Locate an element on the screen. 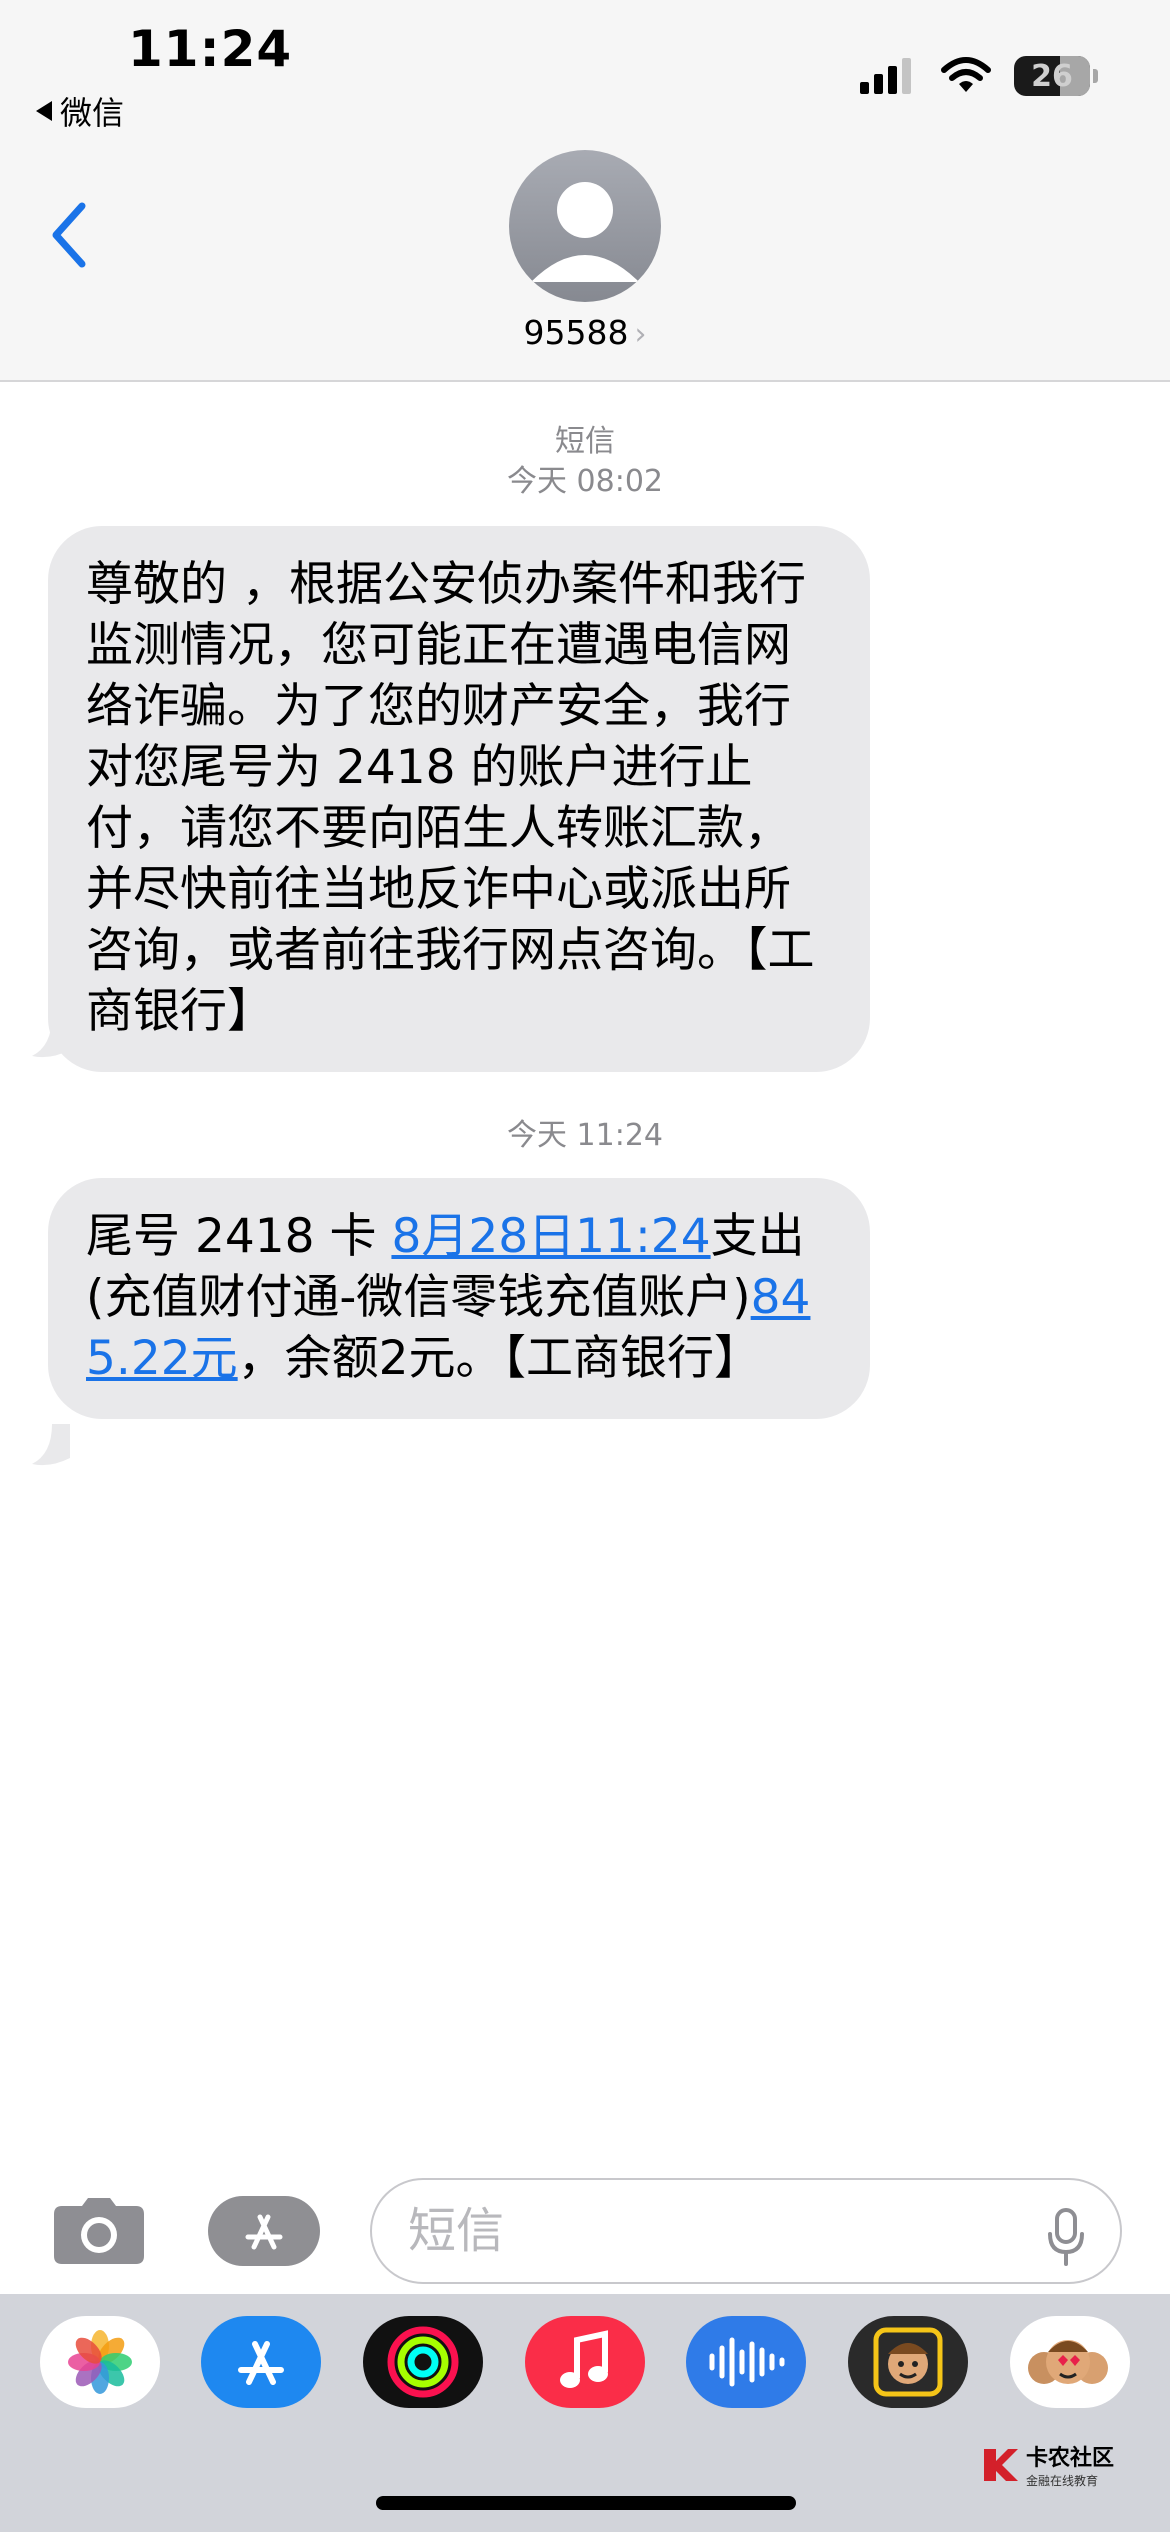 This screenshot has width=1170, height=2532. memoji-stickers-app is located at coordinates (1070, 2362).